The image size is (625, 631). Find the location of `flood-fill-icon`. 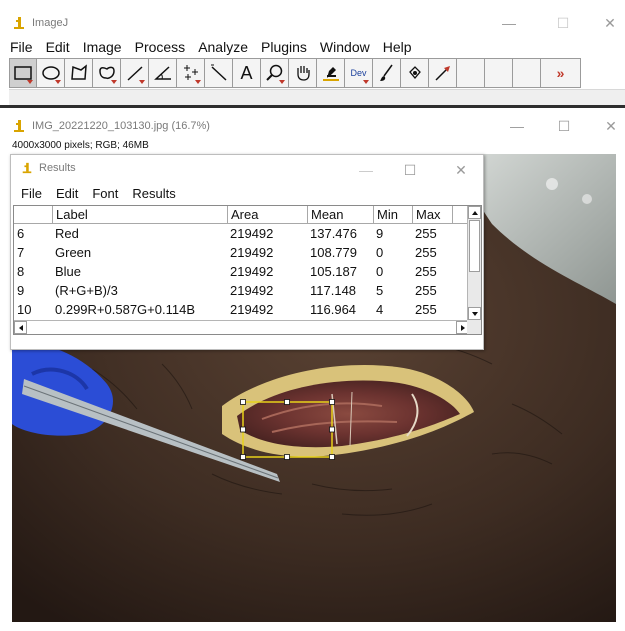

flood-fill-icon is located at coordinates (414, 73).